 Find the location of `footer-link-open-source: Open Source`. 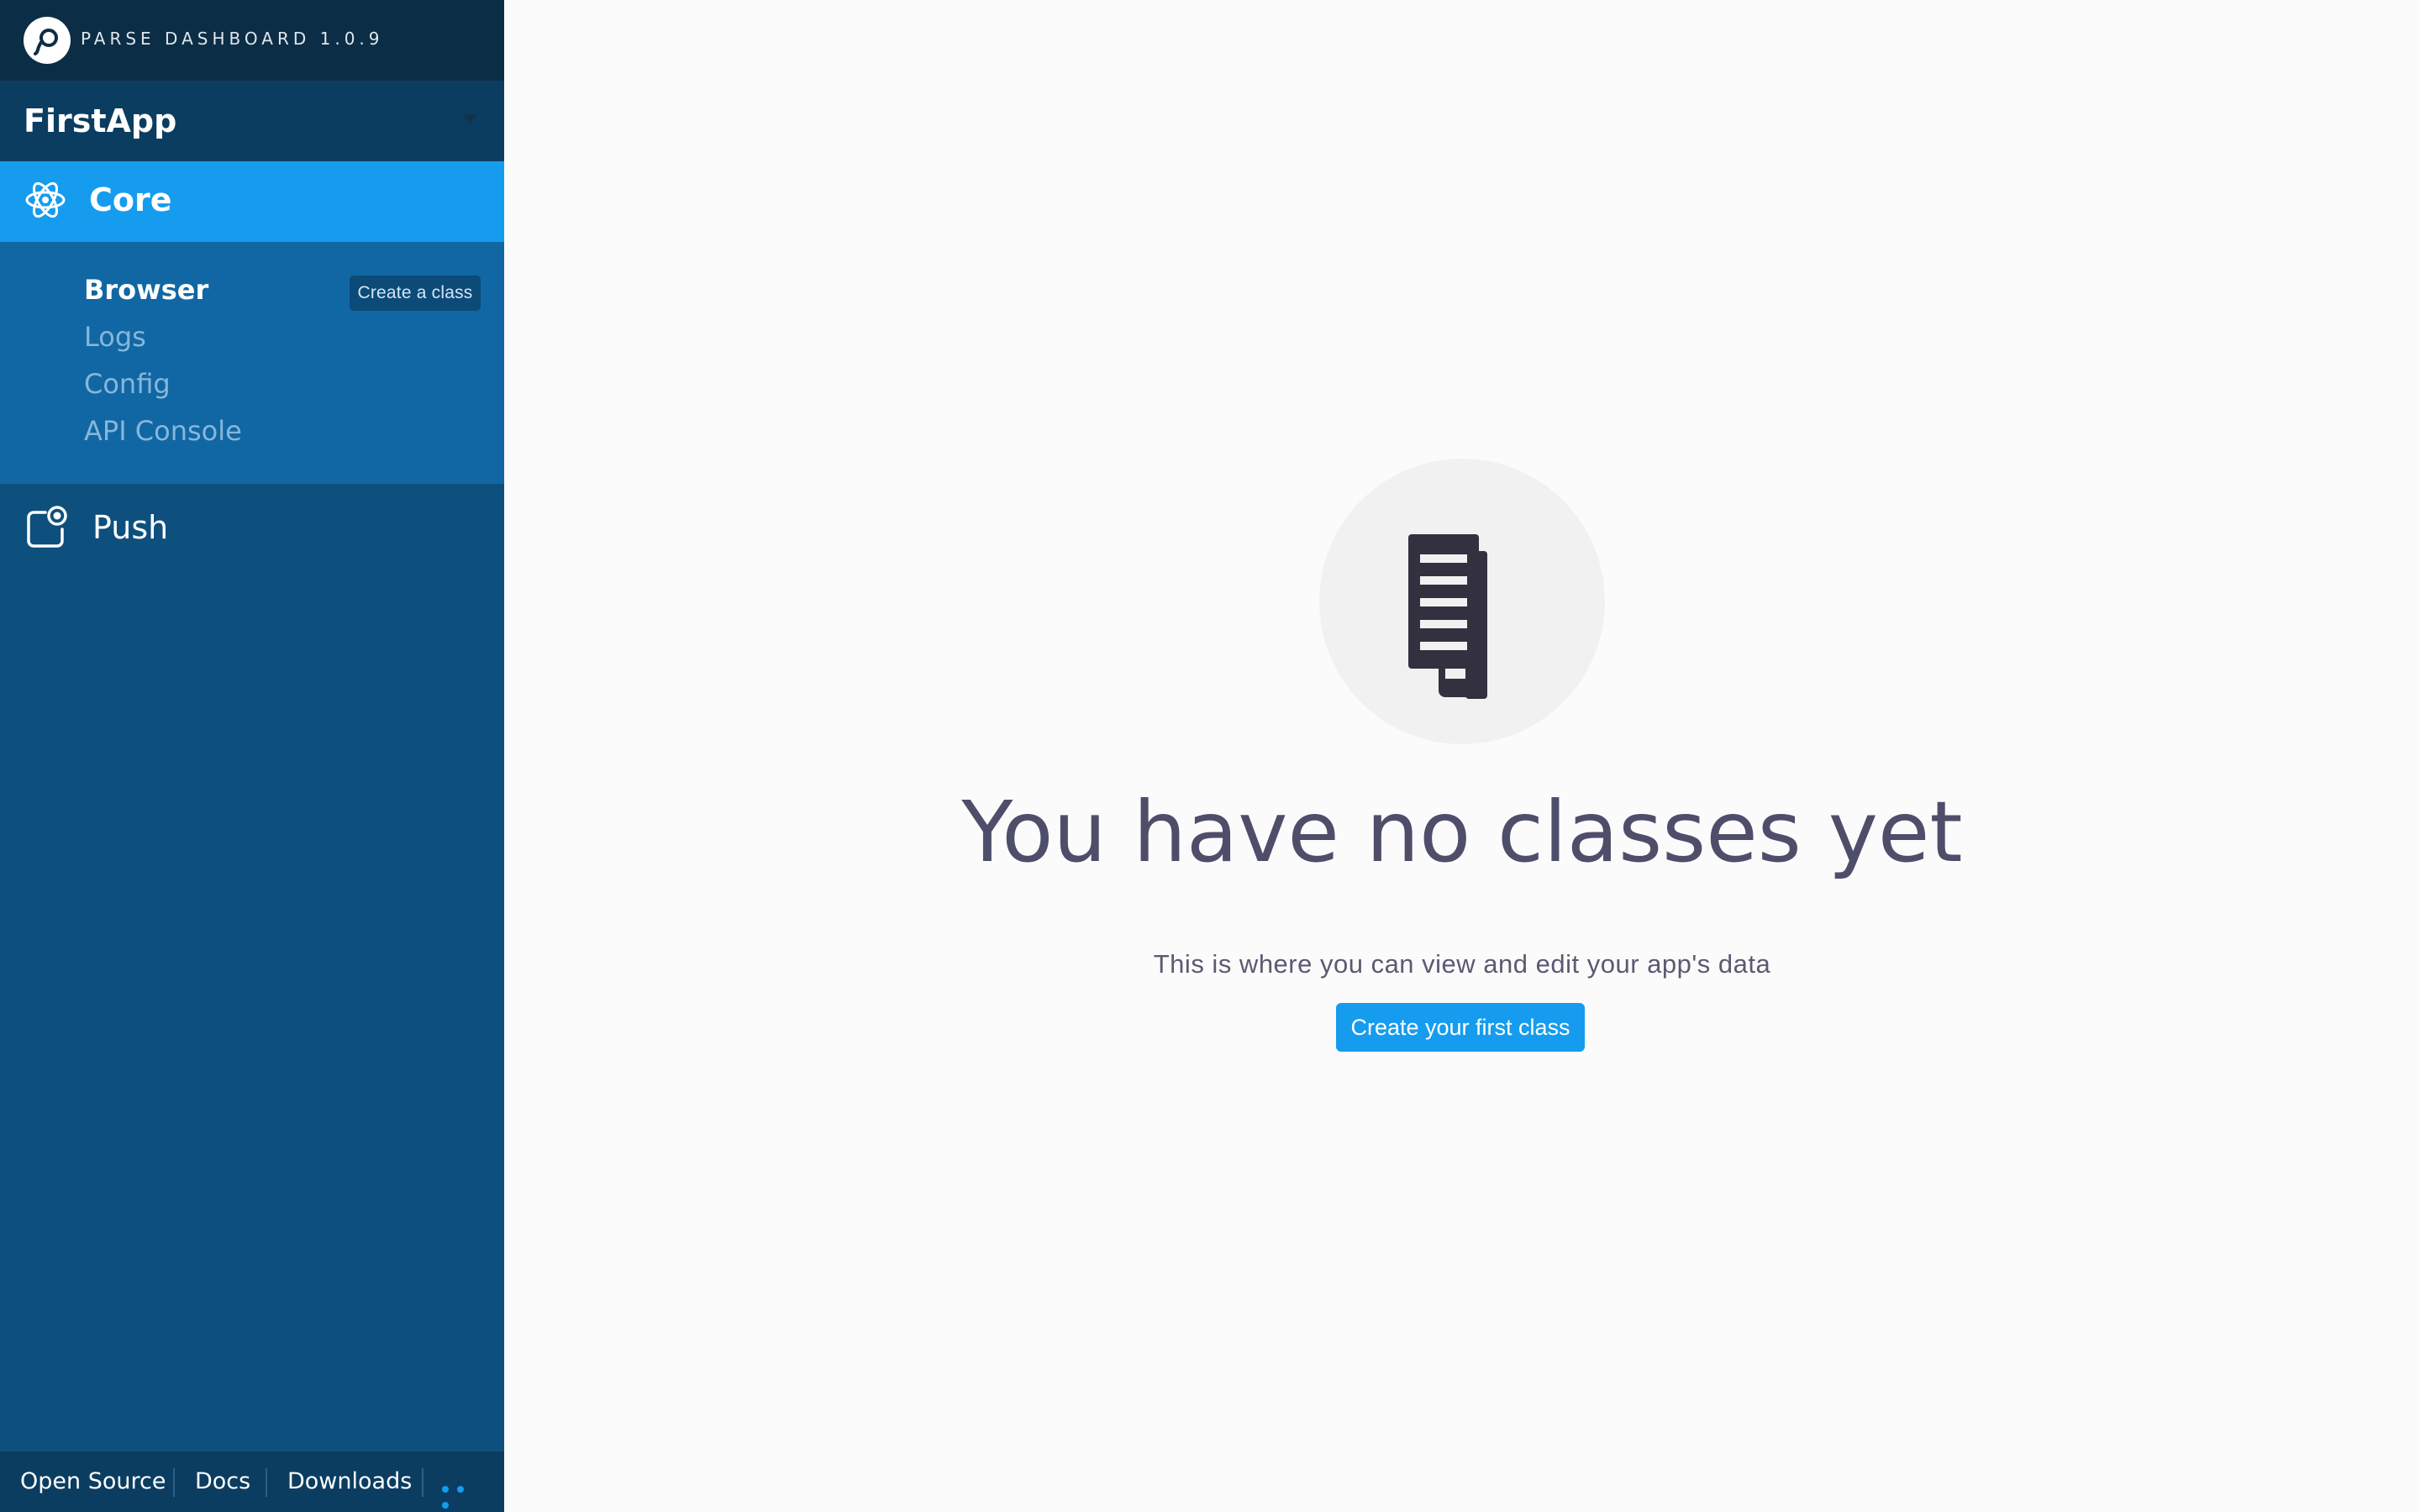

footer-link-open-source: Open Source is located at coordinates (93, 1481).